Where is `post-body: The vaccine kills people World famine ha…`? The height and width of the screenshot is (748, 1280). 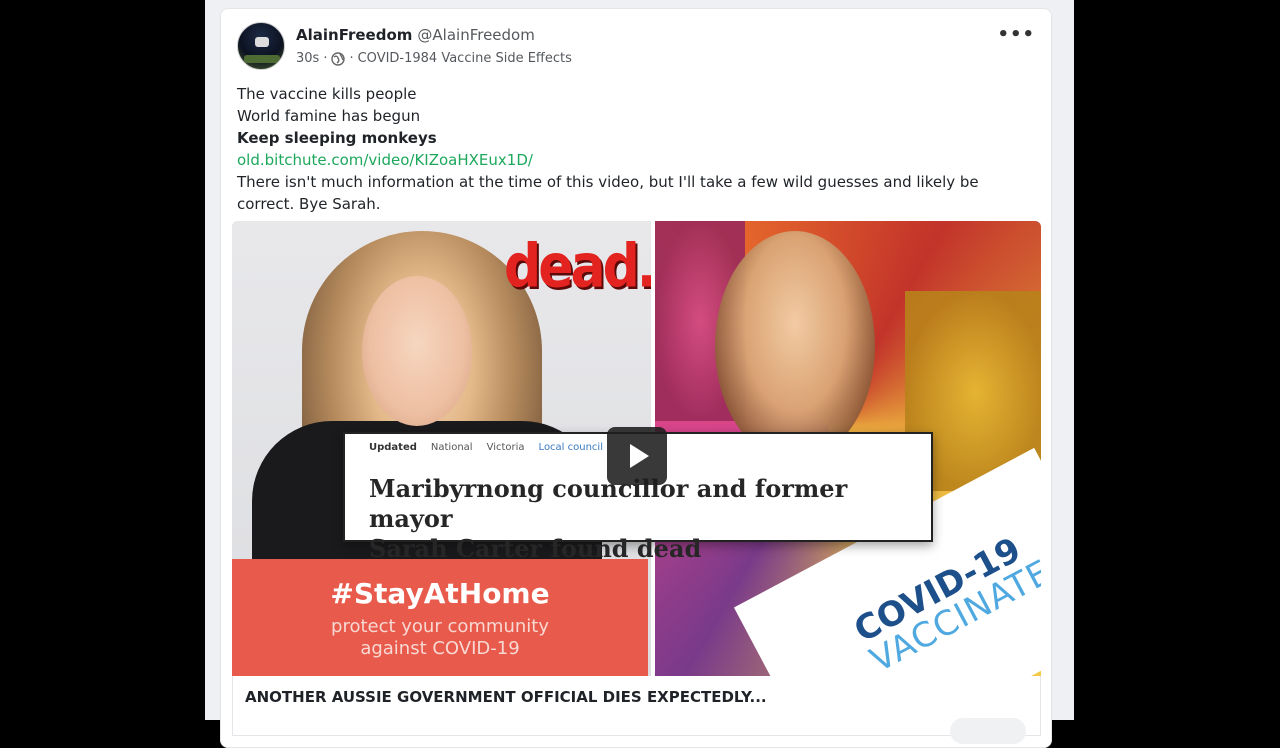 post-body: The vaccine kills people World famine ha… is located at coordinates (627, 149).